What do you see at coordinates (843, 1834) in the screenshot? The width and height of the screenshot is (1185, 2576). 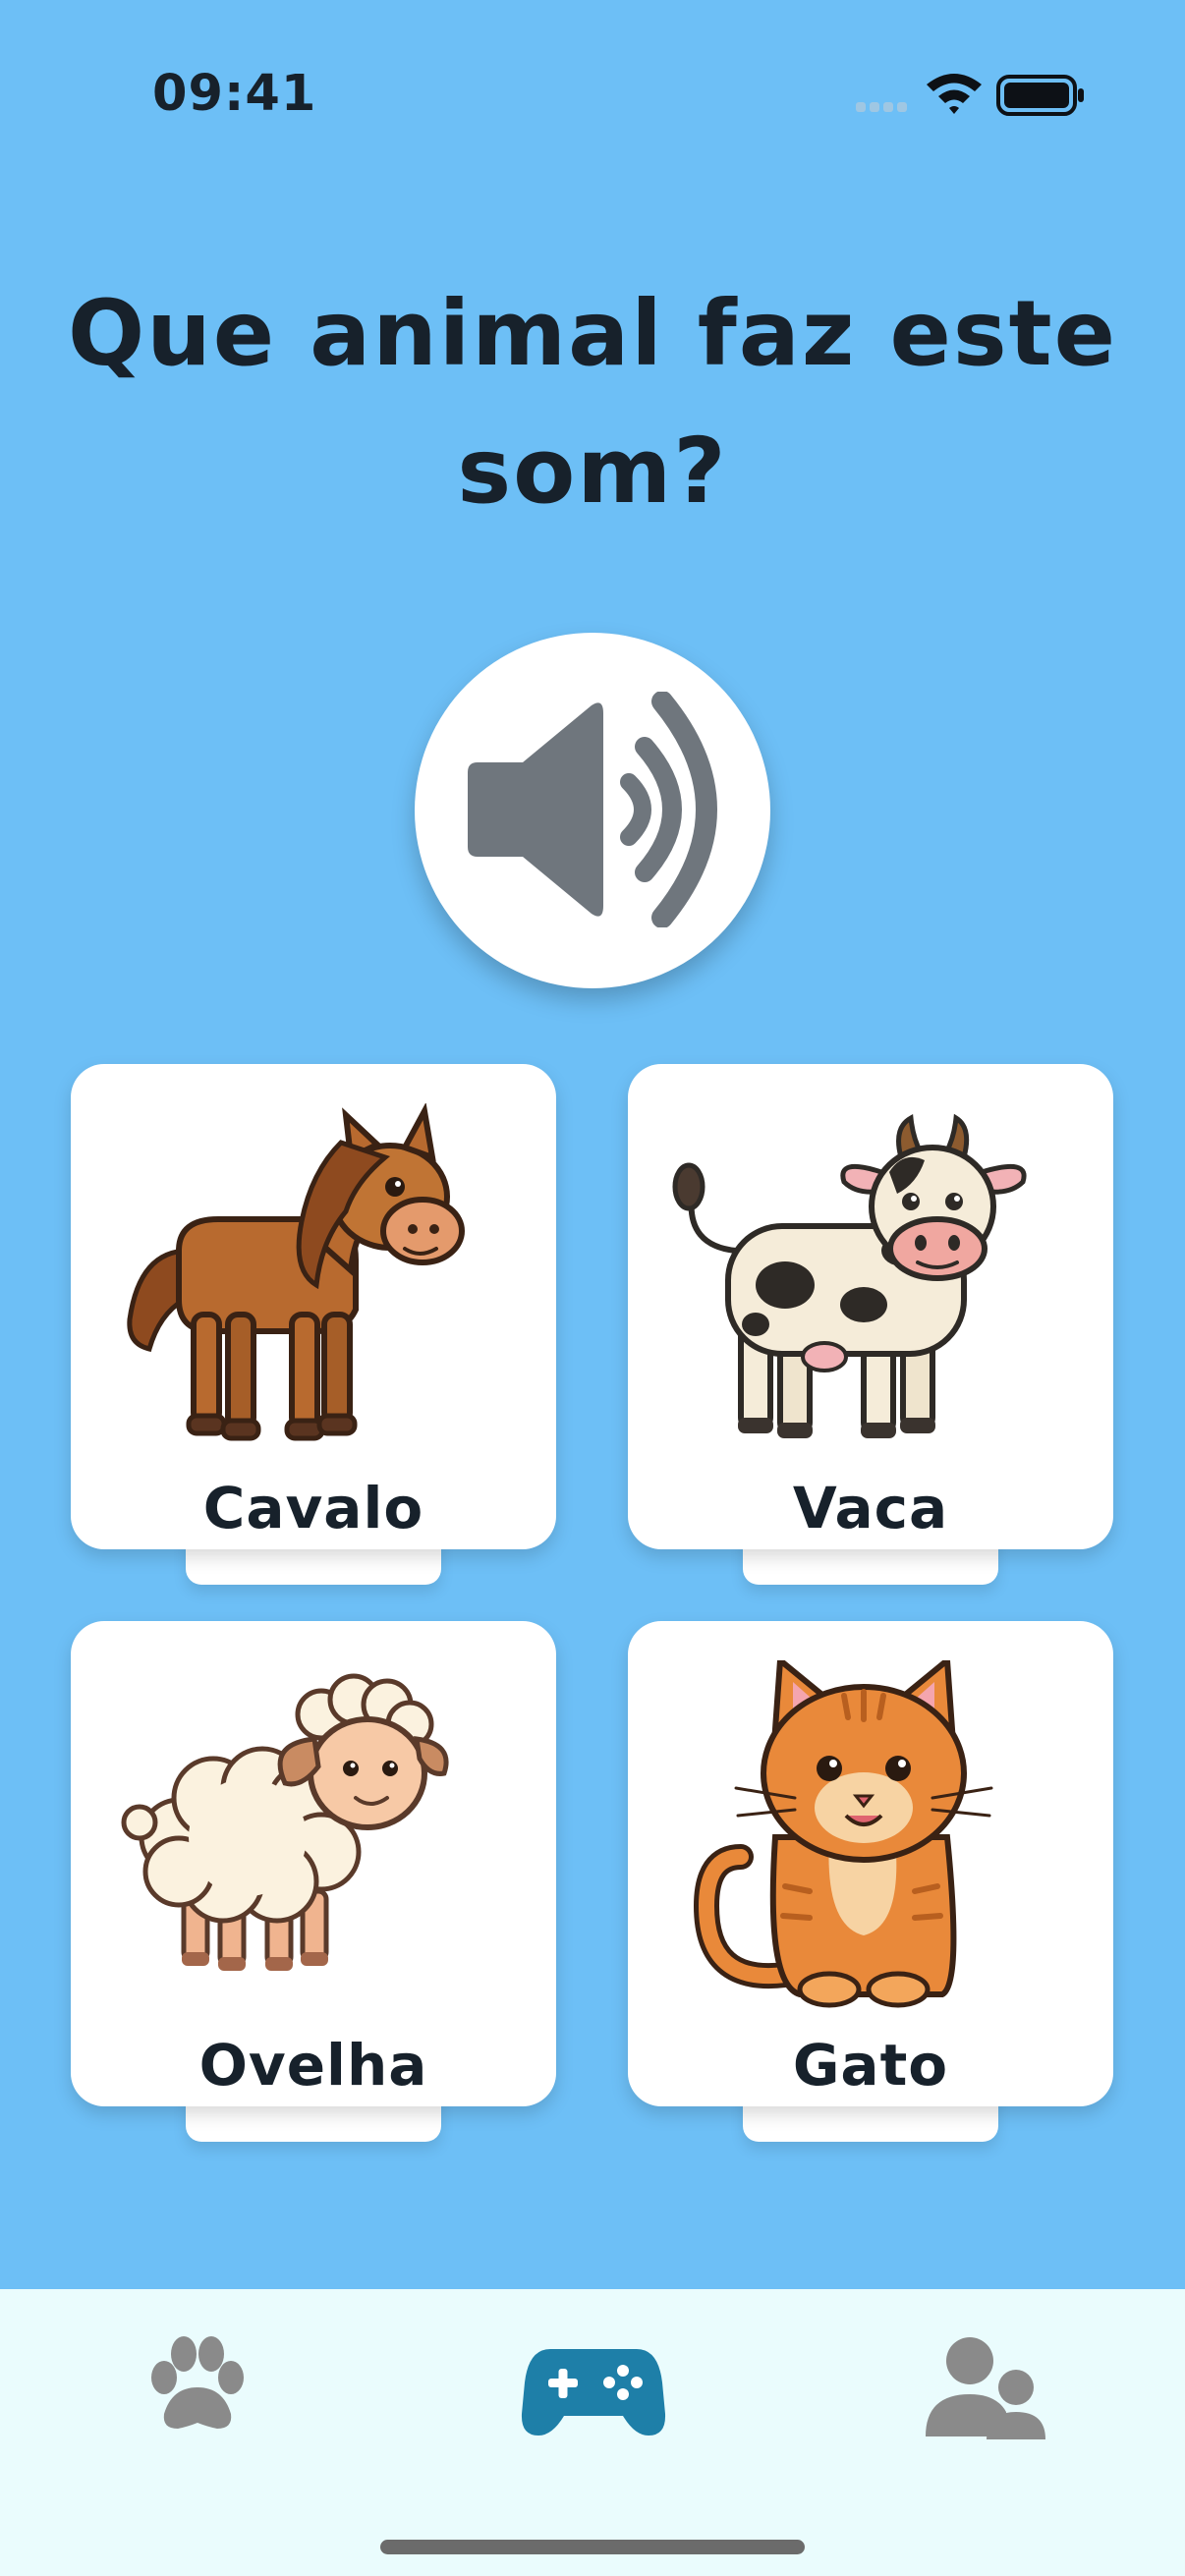 I see `cat-icon` at bounding box center [843, 1834].